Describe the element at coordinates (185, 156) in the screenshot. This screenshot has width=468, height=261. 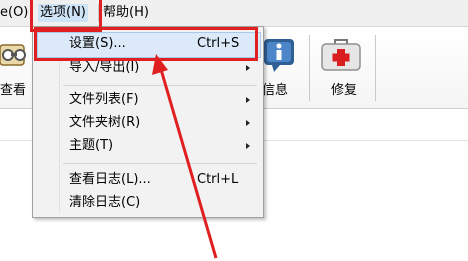
I see `annotation-arrow-icon` at that location.